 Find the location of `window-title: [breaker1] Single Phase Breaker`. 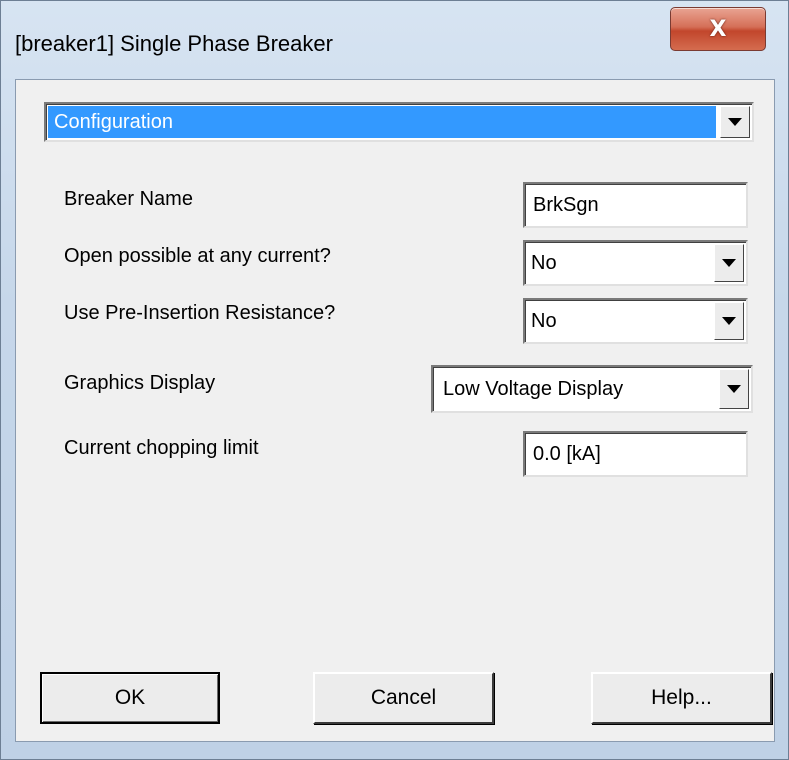

window-title: [breaker1] Single Phase Breaker is located at coordinates (174, 43).